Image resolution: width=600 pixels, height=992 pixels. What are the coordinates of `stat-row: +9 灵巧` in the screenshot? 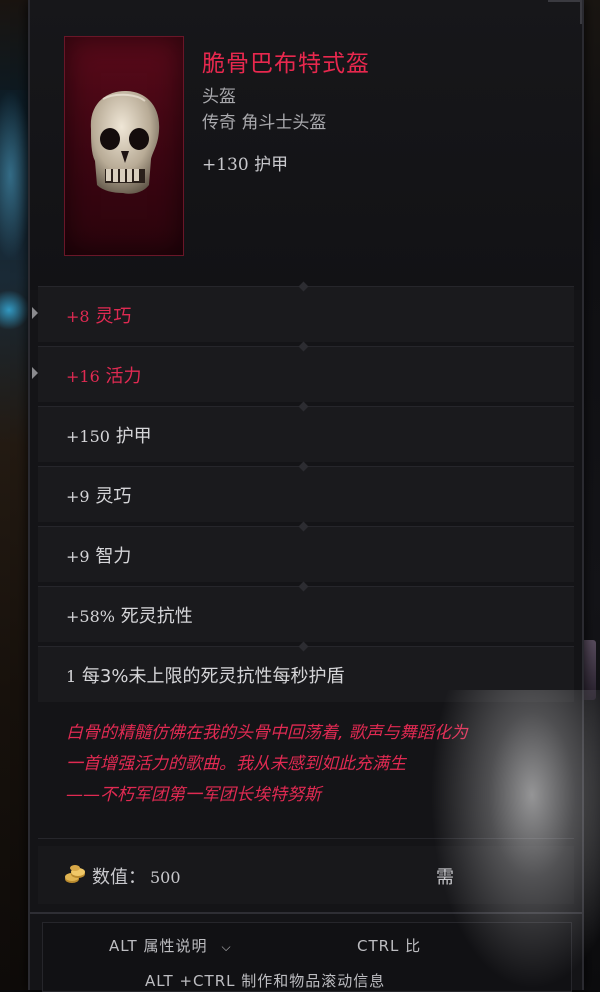 It's located at (306, 491).